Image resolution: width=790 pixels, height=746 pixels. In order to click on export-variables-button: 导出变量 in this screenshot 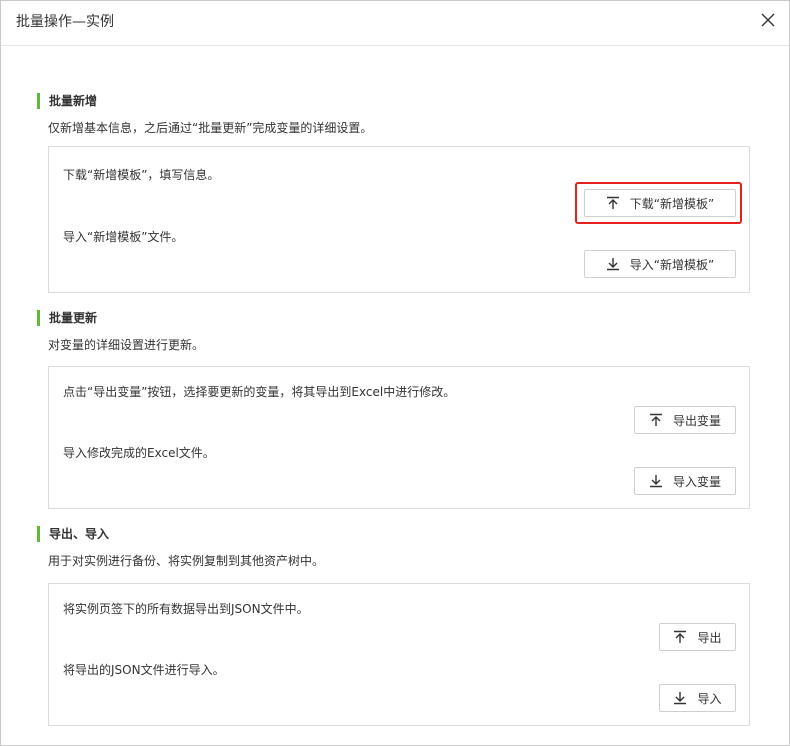, I will do `click(685, 420)`.